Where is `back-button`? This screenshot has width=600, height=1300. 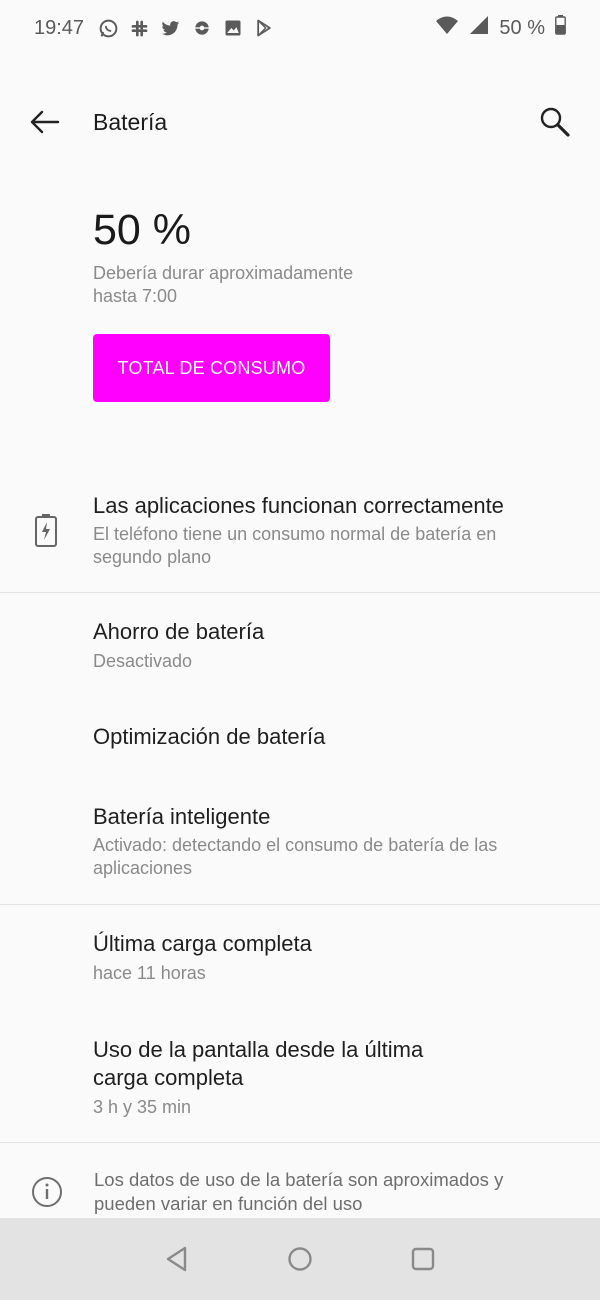 back-button is located at coordinates (45, 122).